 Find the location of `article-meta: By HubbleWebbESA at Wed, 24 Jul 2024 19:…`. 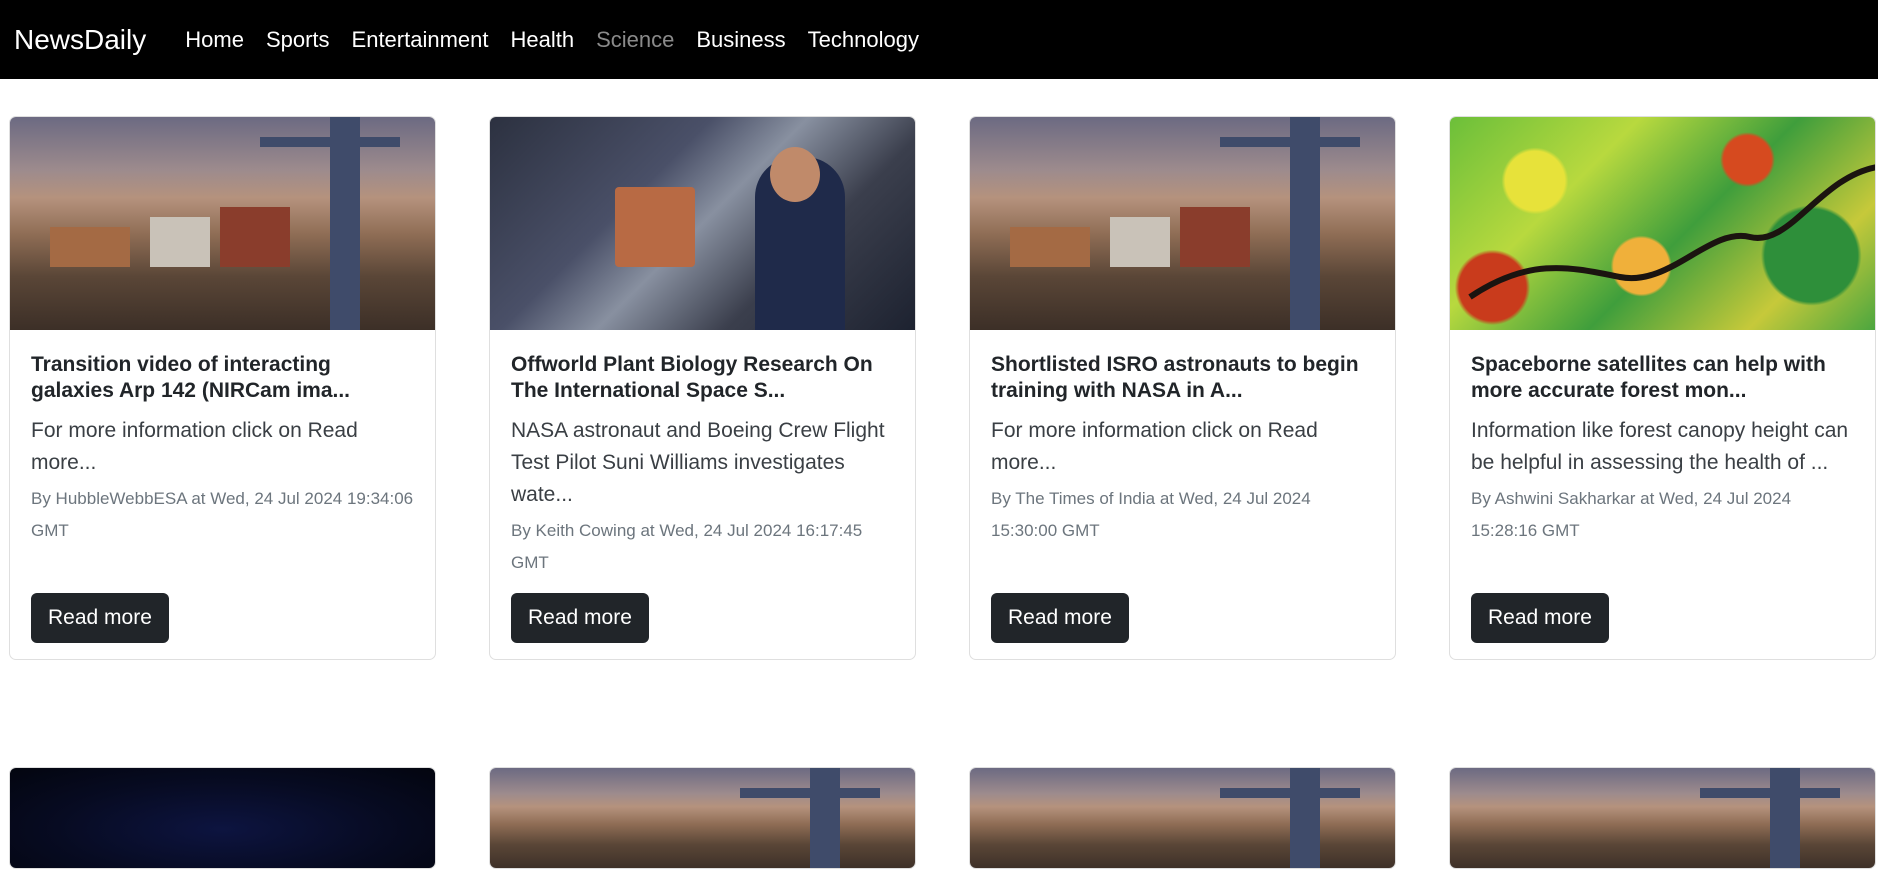

article-meta: By HubbleWebbESA at Wed, 24 Jul 2024 19:… is located at coordinates (222, 514).